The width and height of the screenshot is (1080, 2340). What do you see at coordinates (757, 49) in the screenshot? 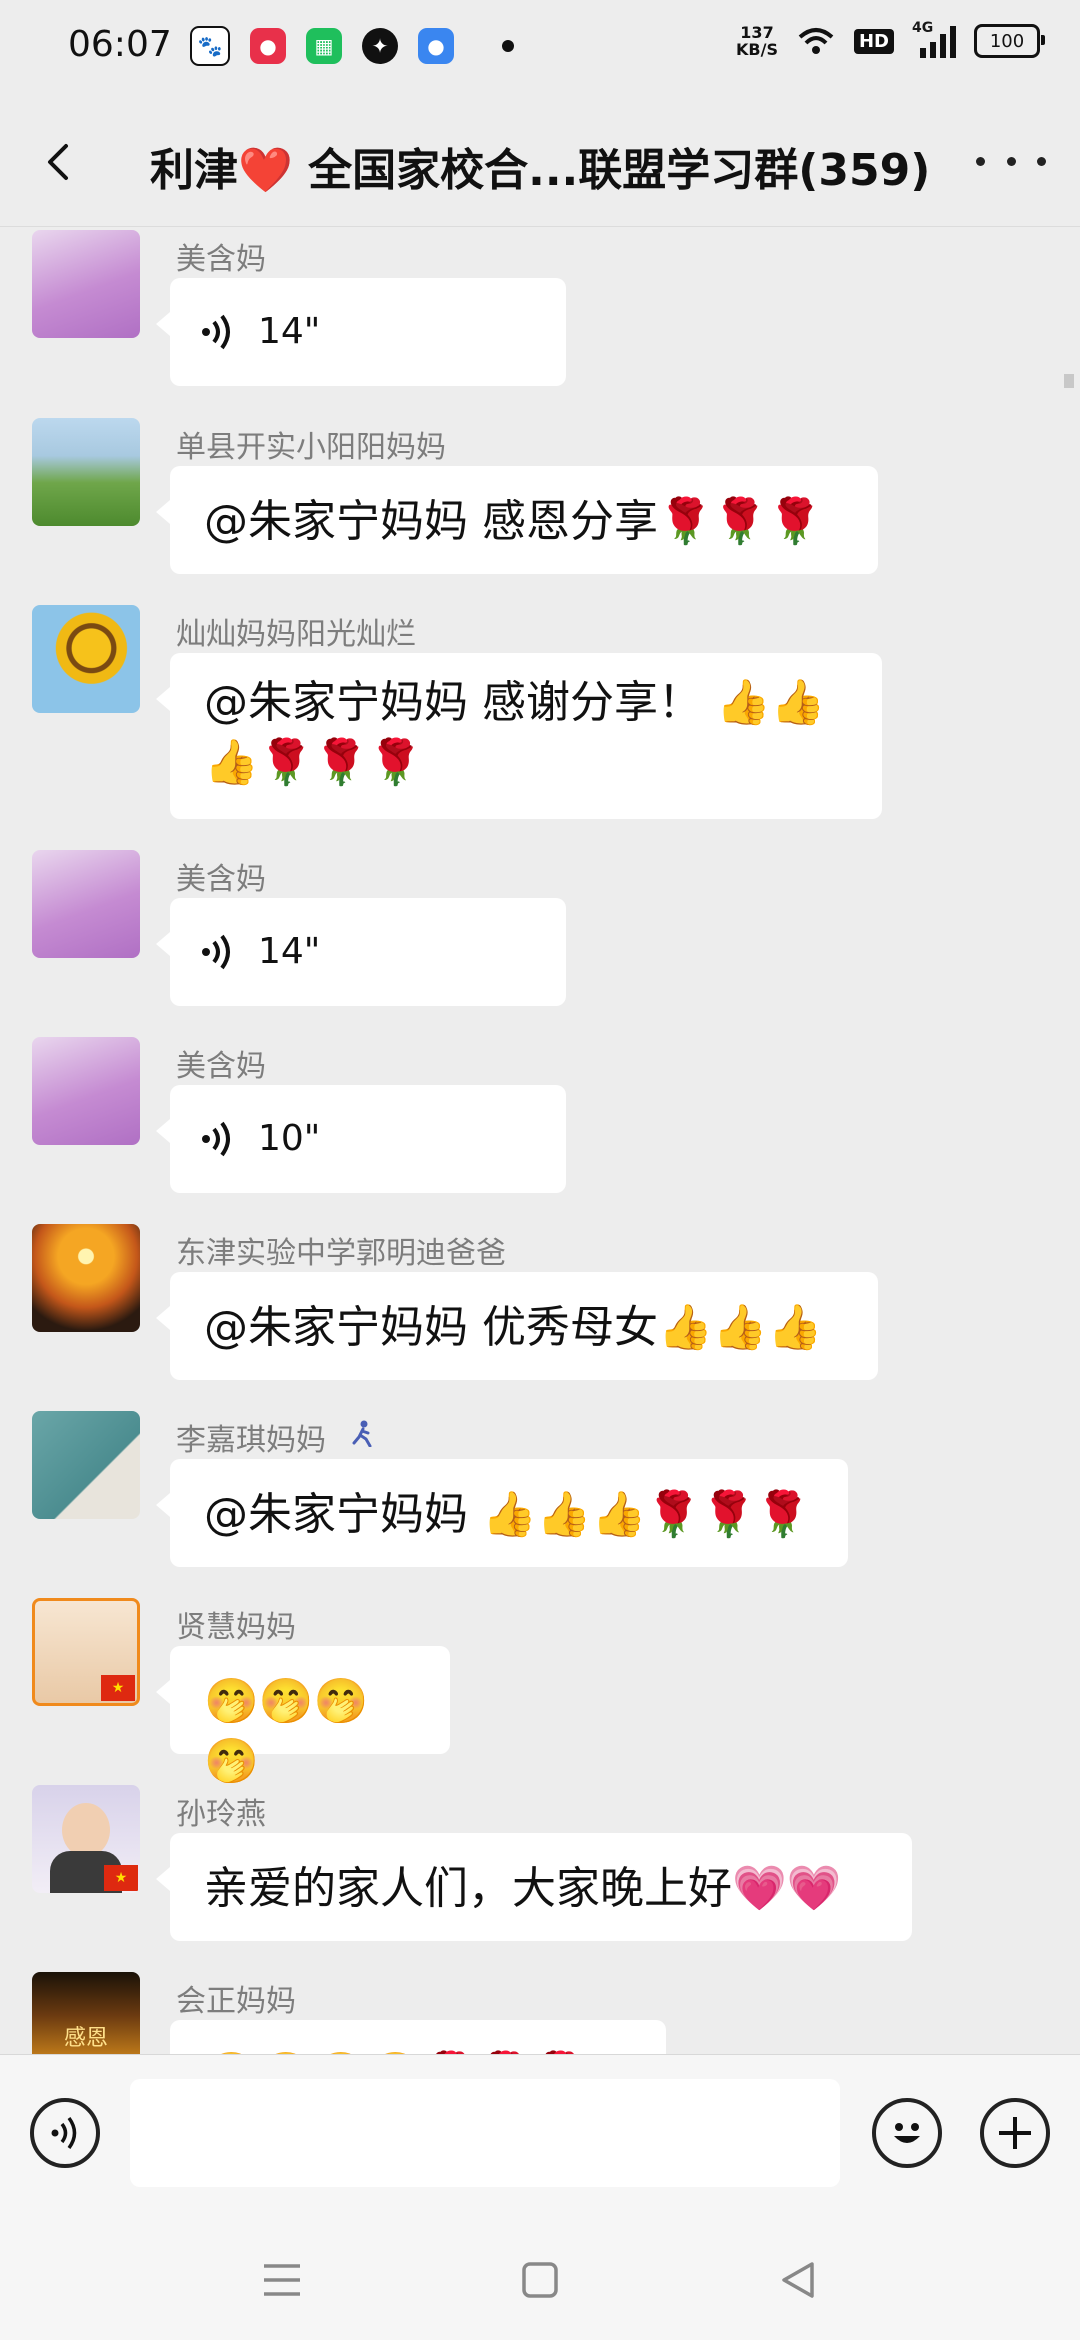
I see `net-speed-unit: KB/S` at bounding box center [757, 49].